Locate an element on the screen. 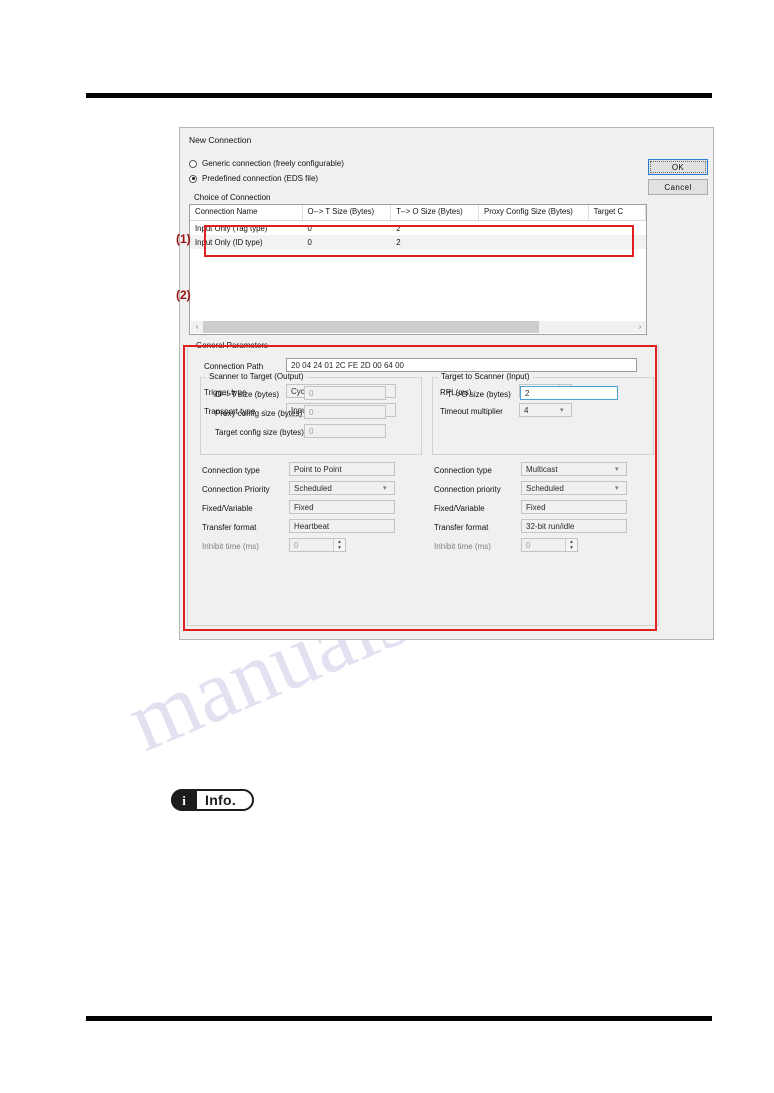 The image size is (774, 1093). scanner-fixed-variable-input: Fixed is located at coordinates (342, 507).